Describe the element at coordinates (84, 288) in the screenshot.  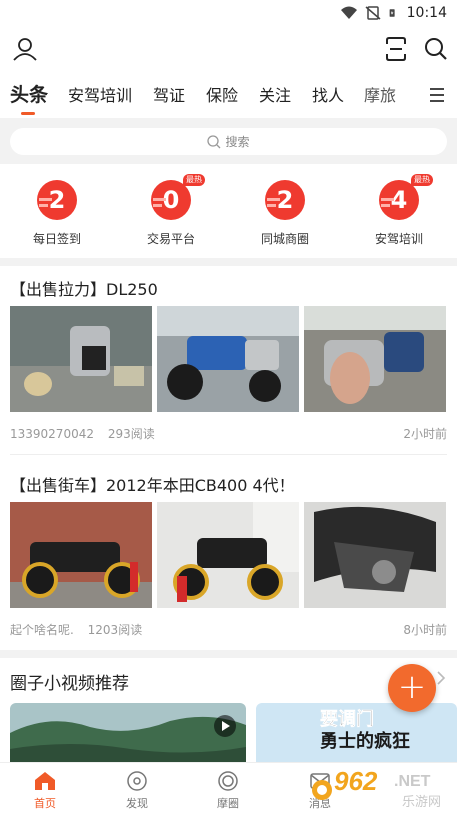
I see `post-title: 【出售拉力】DL250` at that location.